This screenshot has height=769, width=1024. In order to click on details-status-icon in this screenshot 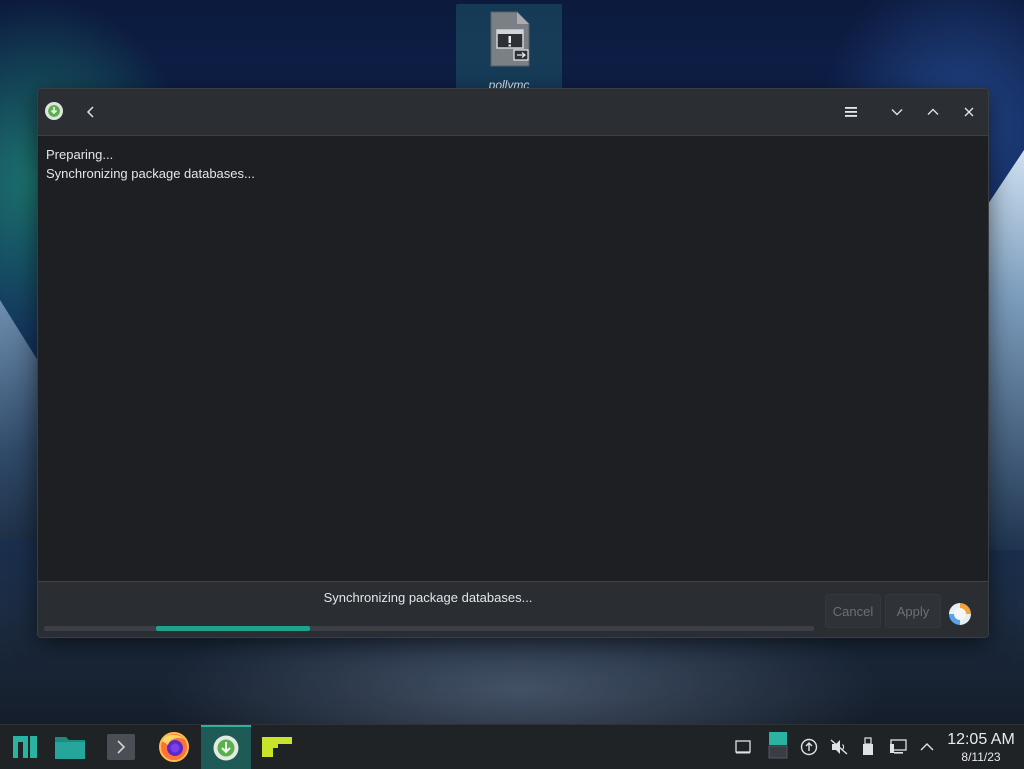, I will do `click(960, 614)`.